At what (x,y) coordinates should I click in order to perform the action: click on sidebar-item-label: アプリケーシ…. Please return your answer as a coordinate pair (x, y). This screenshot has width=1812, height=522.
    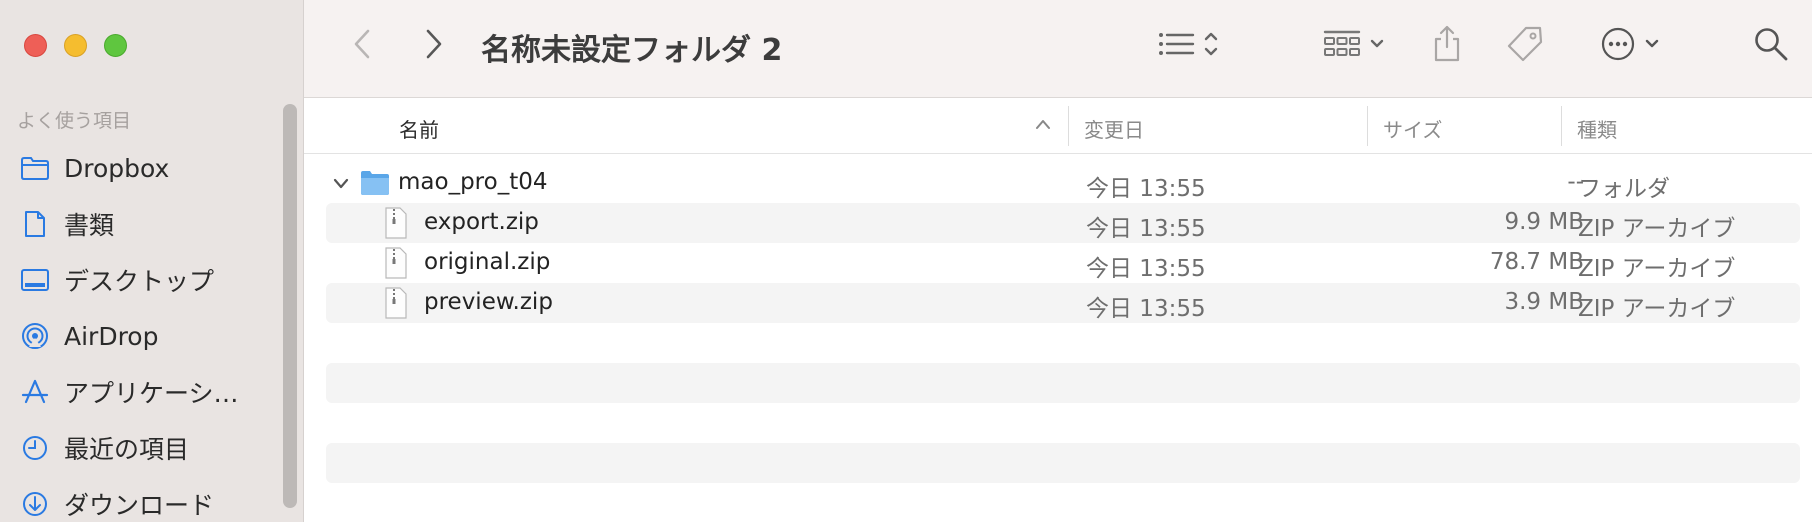
    Looking at the image, I should click on (151, 393).